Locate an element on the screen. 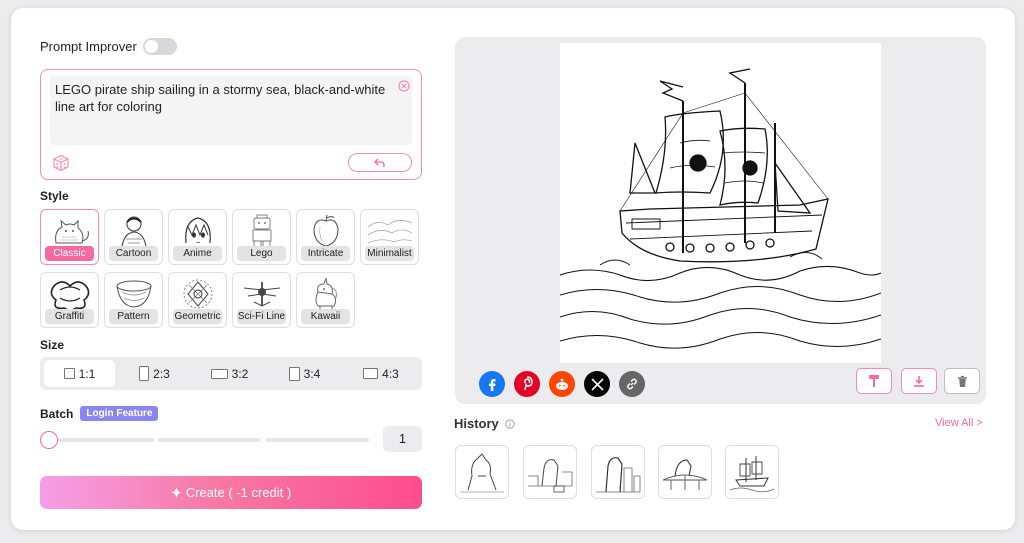 This screenshot has height=543, width=1024. view-all-link: View All > is located at coordinates (959, 423).